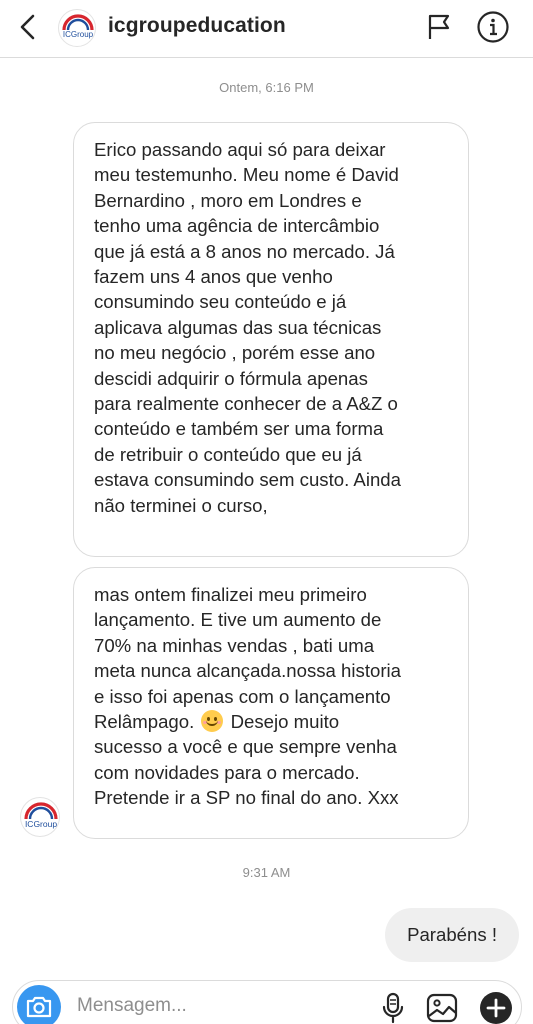 This screenshot has height=1024, width=533. I want to click on info-button, so click(493, 27).